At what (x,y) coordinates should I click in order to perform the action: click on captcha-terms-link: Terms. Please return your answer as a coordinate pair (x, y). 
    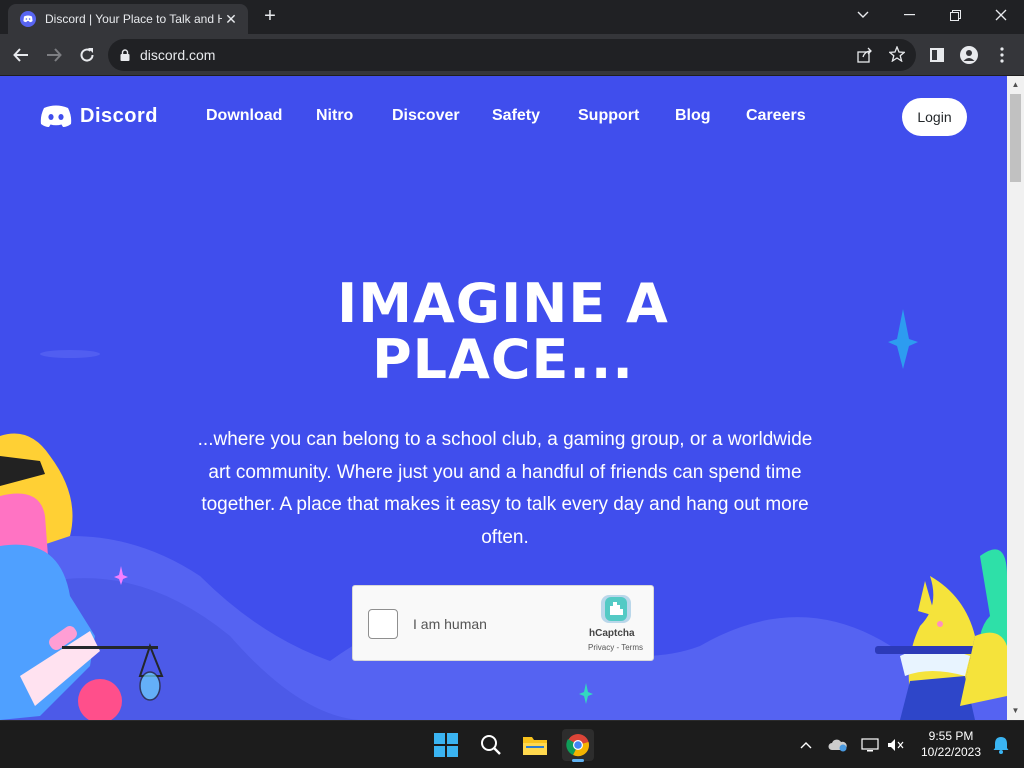
    Looking at the image, I should click on (632, 647).